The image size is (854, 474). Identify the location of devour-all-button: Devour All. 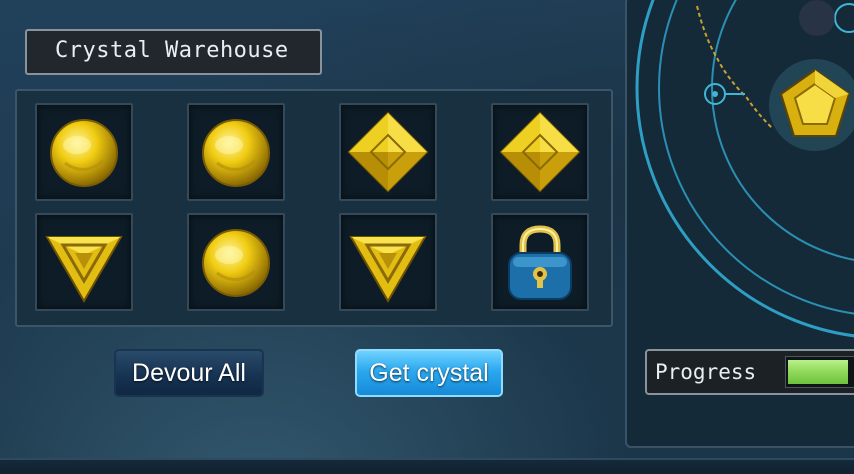
(189, 373).